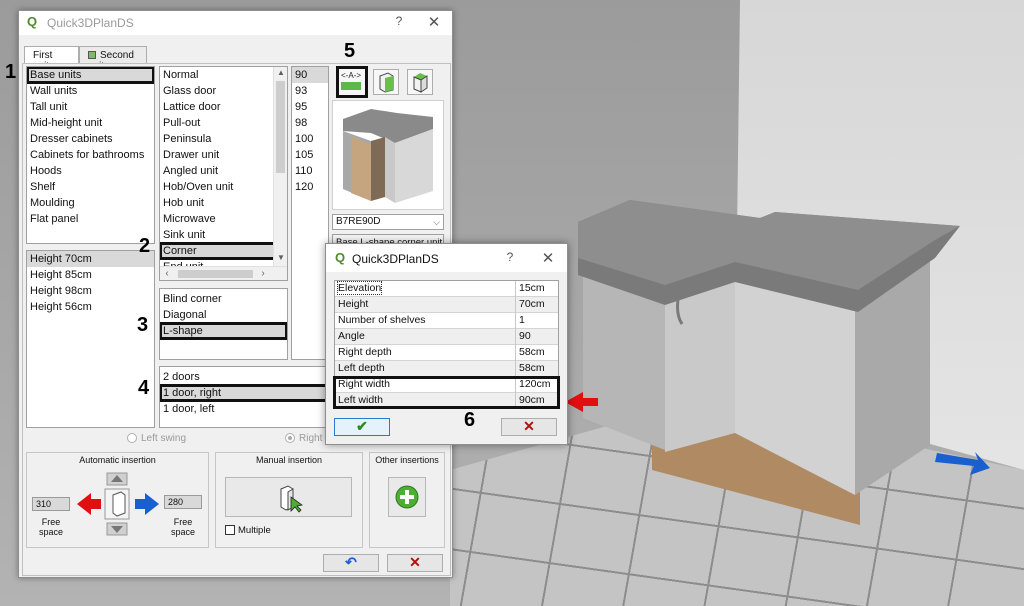  Describe the element at coordinates (90, 203) in the screenshot. I see `list-item: Moulding` at that location.